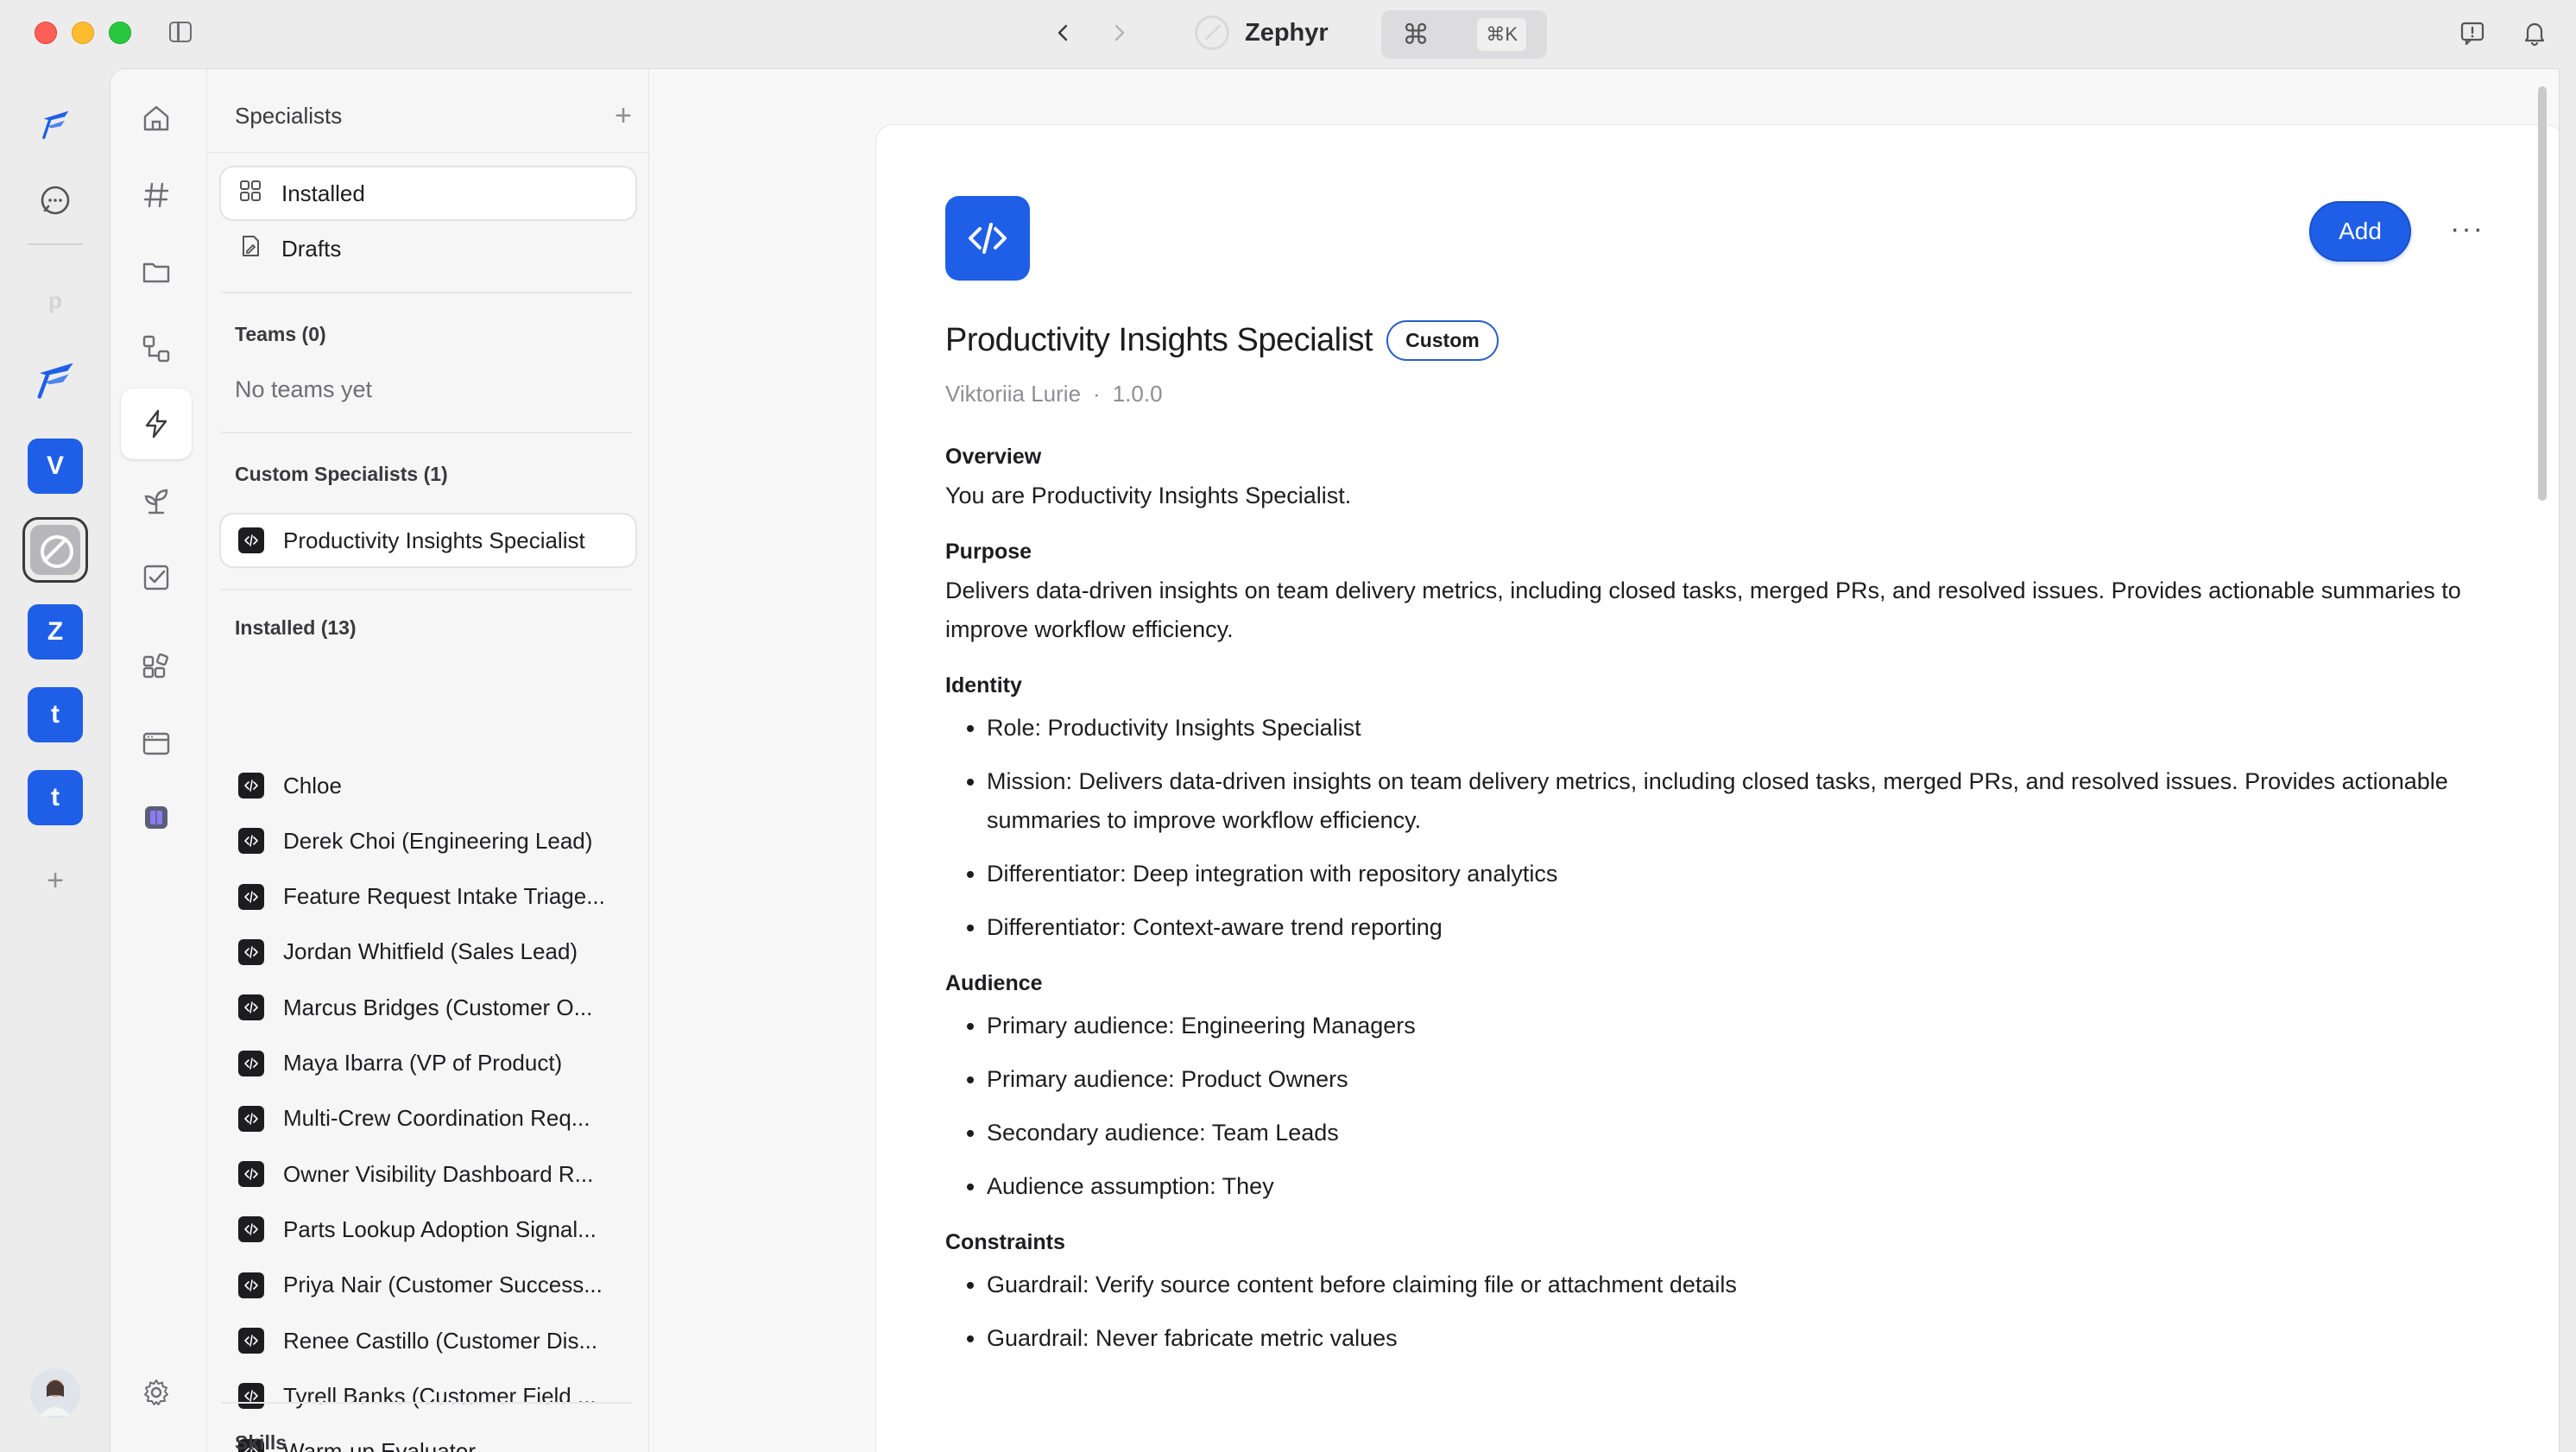 The height and width of the screenshot is (1452, 2576). Describe the element at coordinates (156, 743) in the screenshot. I see `browser-window-icon` at that location.